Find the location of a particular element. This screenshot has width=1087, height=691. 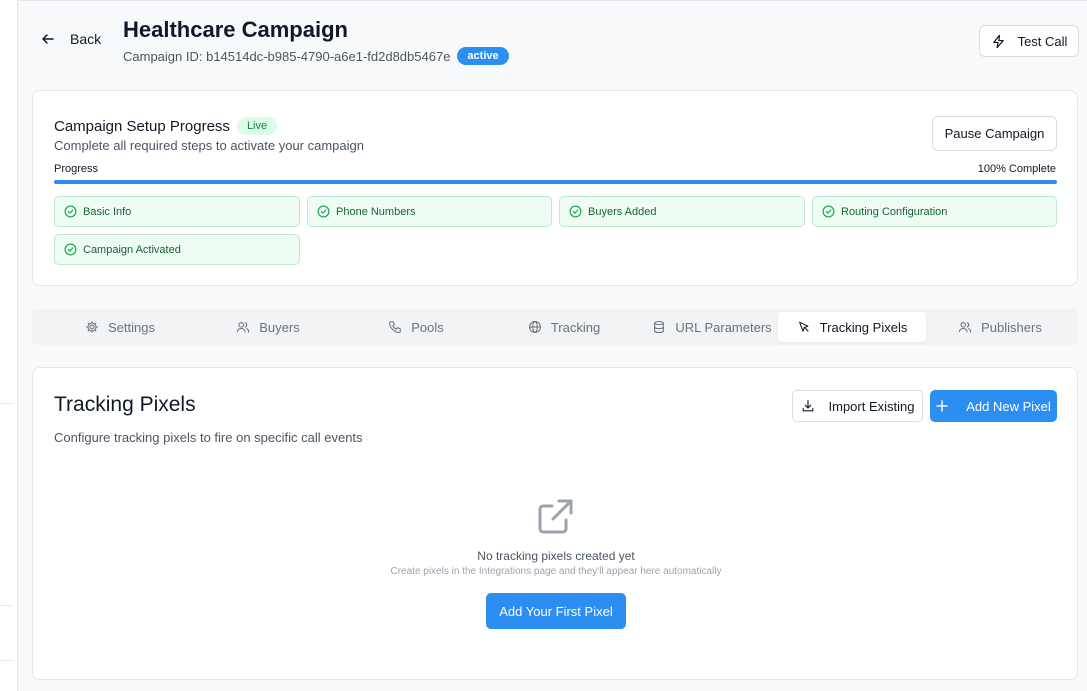

left-panel-edge is located at coordinates (9, 345).